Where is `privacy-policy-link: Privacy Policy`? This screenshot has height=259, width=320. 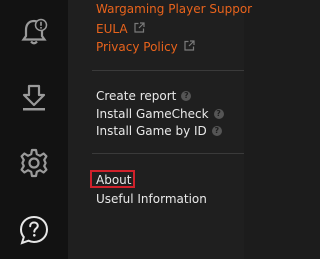
privacy-policy-link: Privacy Policy is located at coordinates (145, 47).